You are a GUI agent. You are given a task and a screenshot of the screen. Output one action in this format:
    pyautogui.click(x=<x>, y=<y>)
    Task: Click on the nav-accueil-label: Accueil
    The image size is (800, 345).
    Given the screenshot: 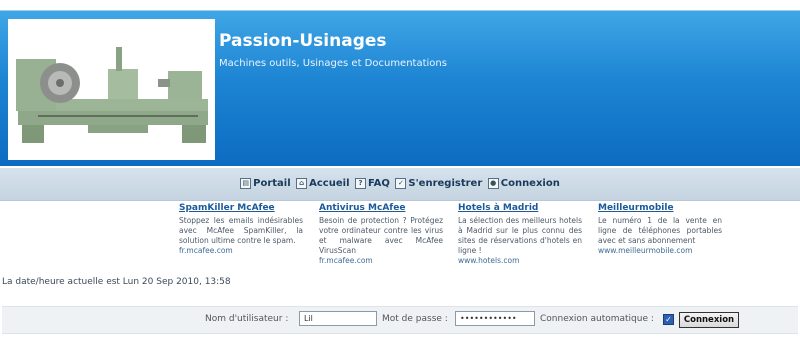 What is the action you would take?
    pyautogui.click(x=329, y=183)
    